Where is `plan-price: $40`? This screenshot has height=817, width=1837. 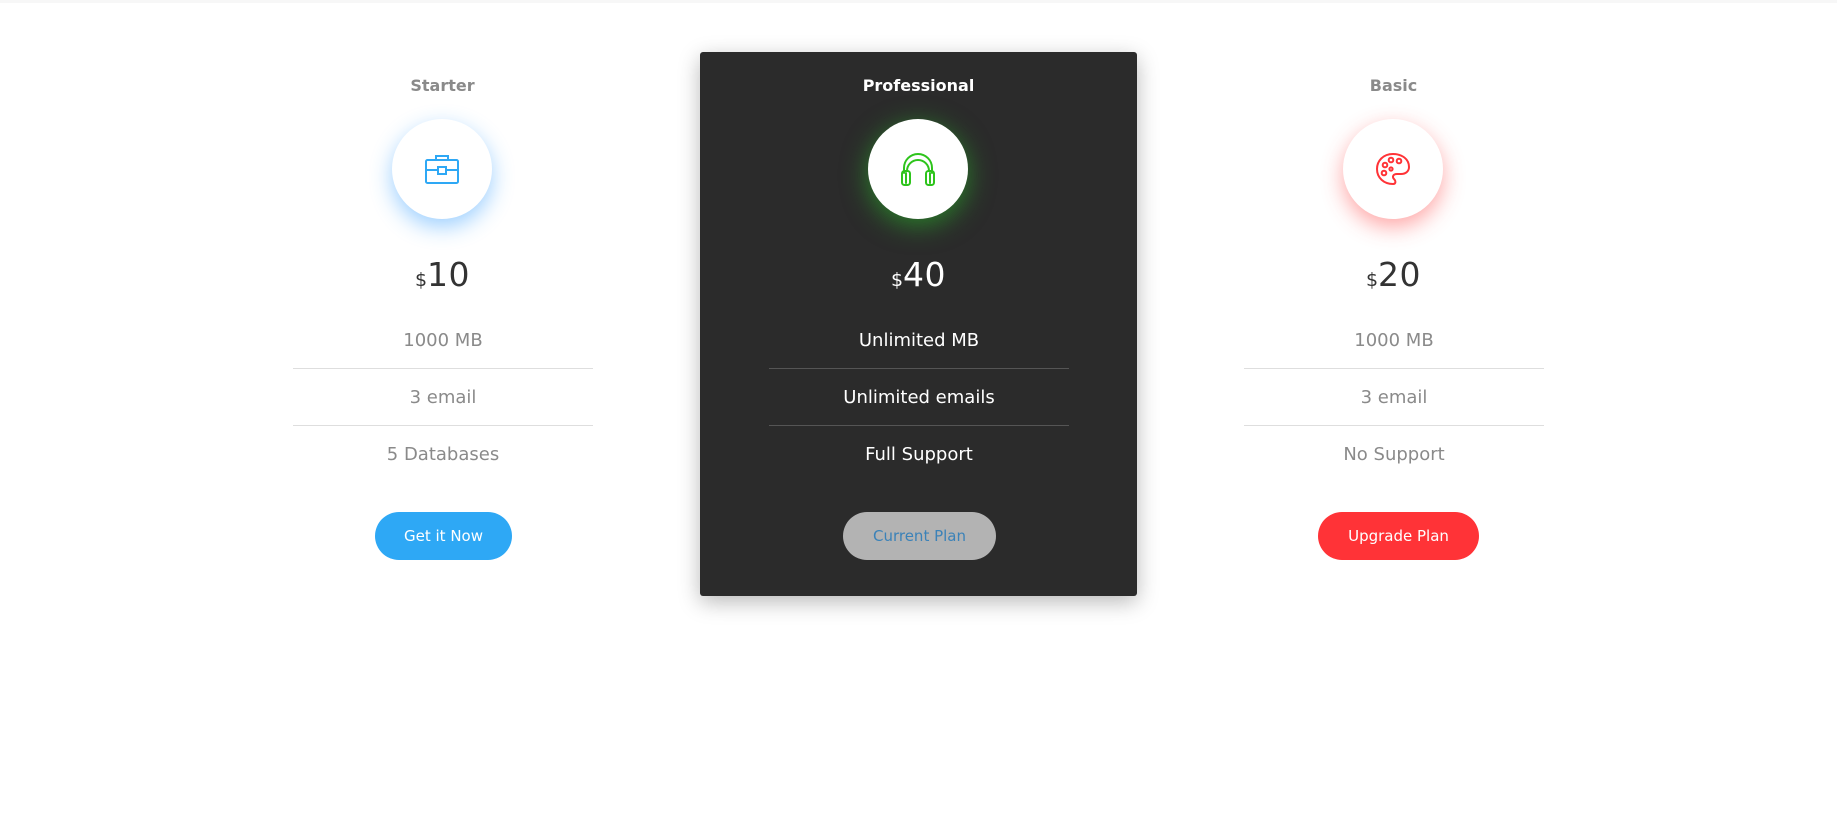 plan-price: $40 is located at coordinates (918, 274).